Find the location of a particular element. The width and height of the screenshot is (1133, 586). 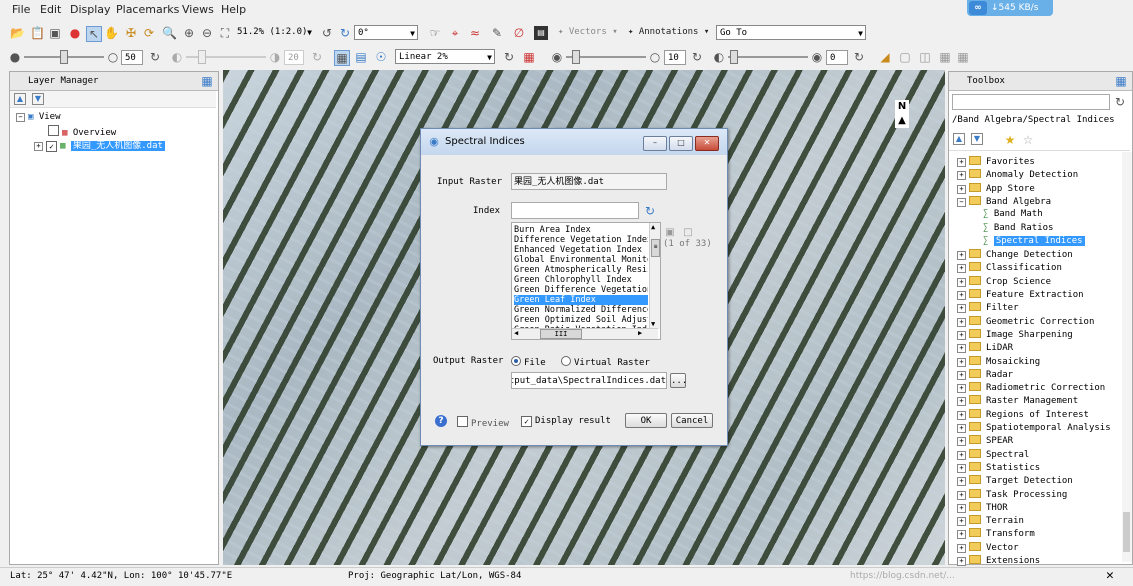

index-list-item: Burn Area Index is located at coordinates (581, 230).